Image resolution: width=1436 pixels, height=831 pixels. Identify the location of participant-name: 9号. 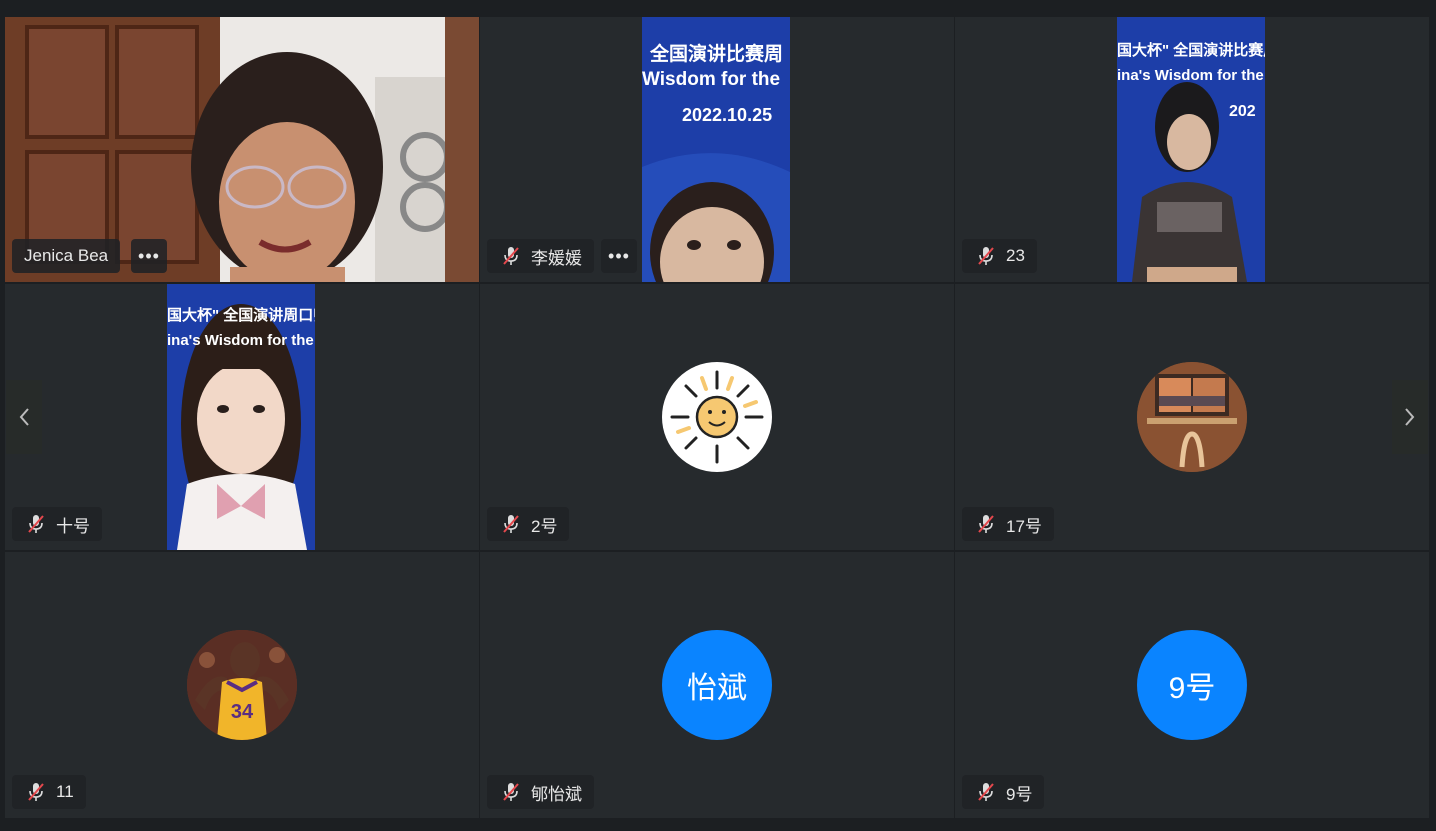
(1019, 794).